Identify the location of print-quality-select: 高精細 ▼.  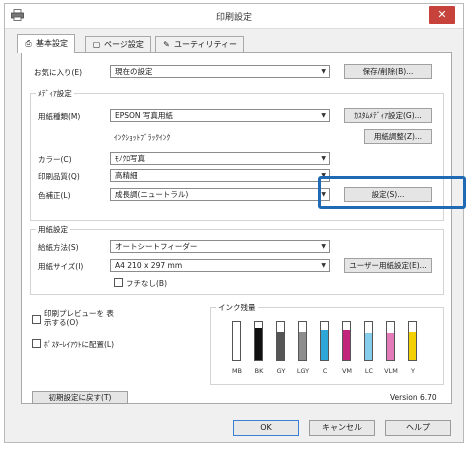
(220, 175).